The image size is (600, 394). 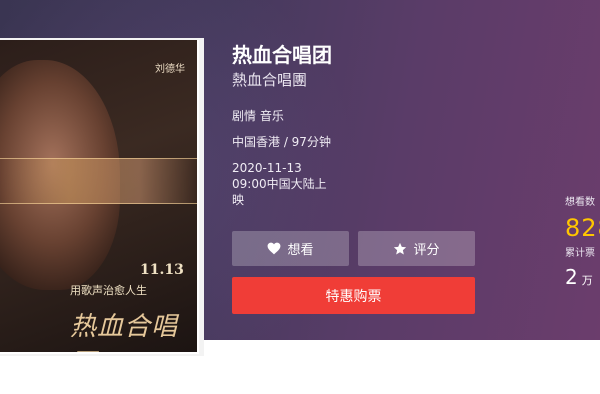 I want to click on box-office-unit: 万, so click(x=587, y=280).